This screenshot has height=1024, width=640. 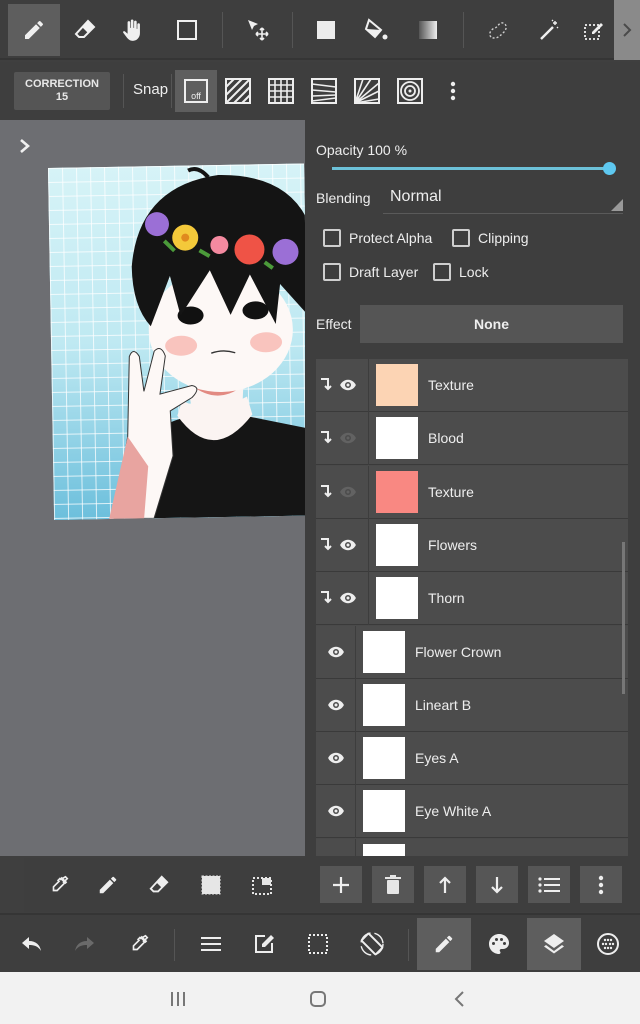 I want to click on redo-button, so click(x=85, y=944).